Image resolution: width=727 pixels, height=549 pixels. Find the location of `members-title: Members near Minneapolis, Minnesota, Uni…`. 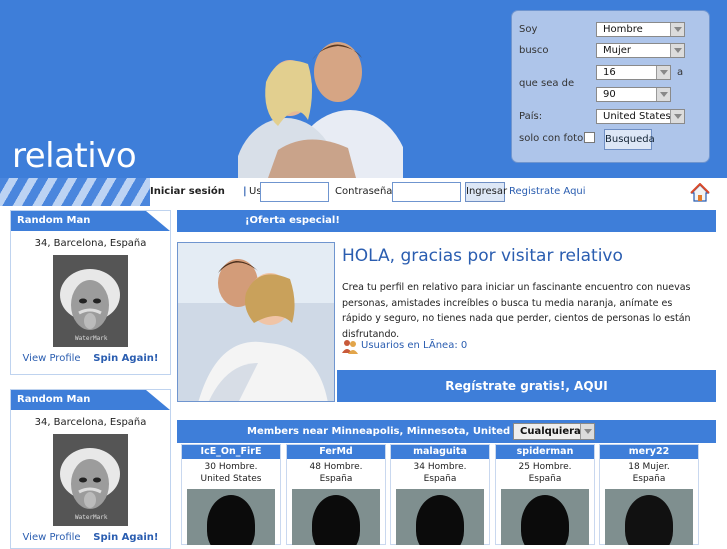

members-title: Members near Minneapolis, Minnesota, Uni… is located at coordinates (398, 431).